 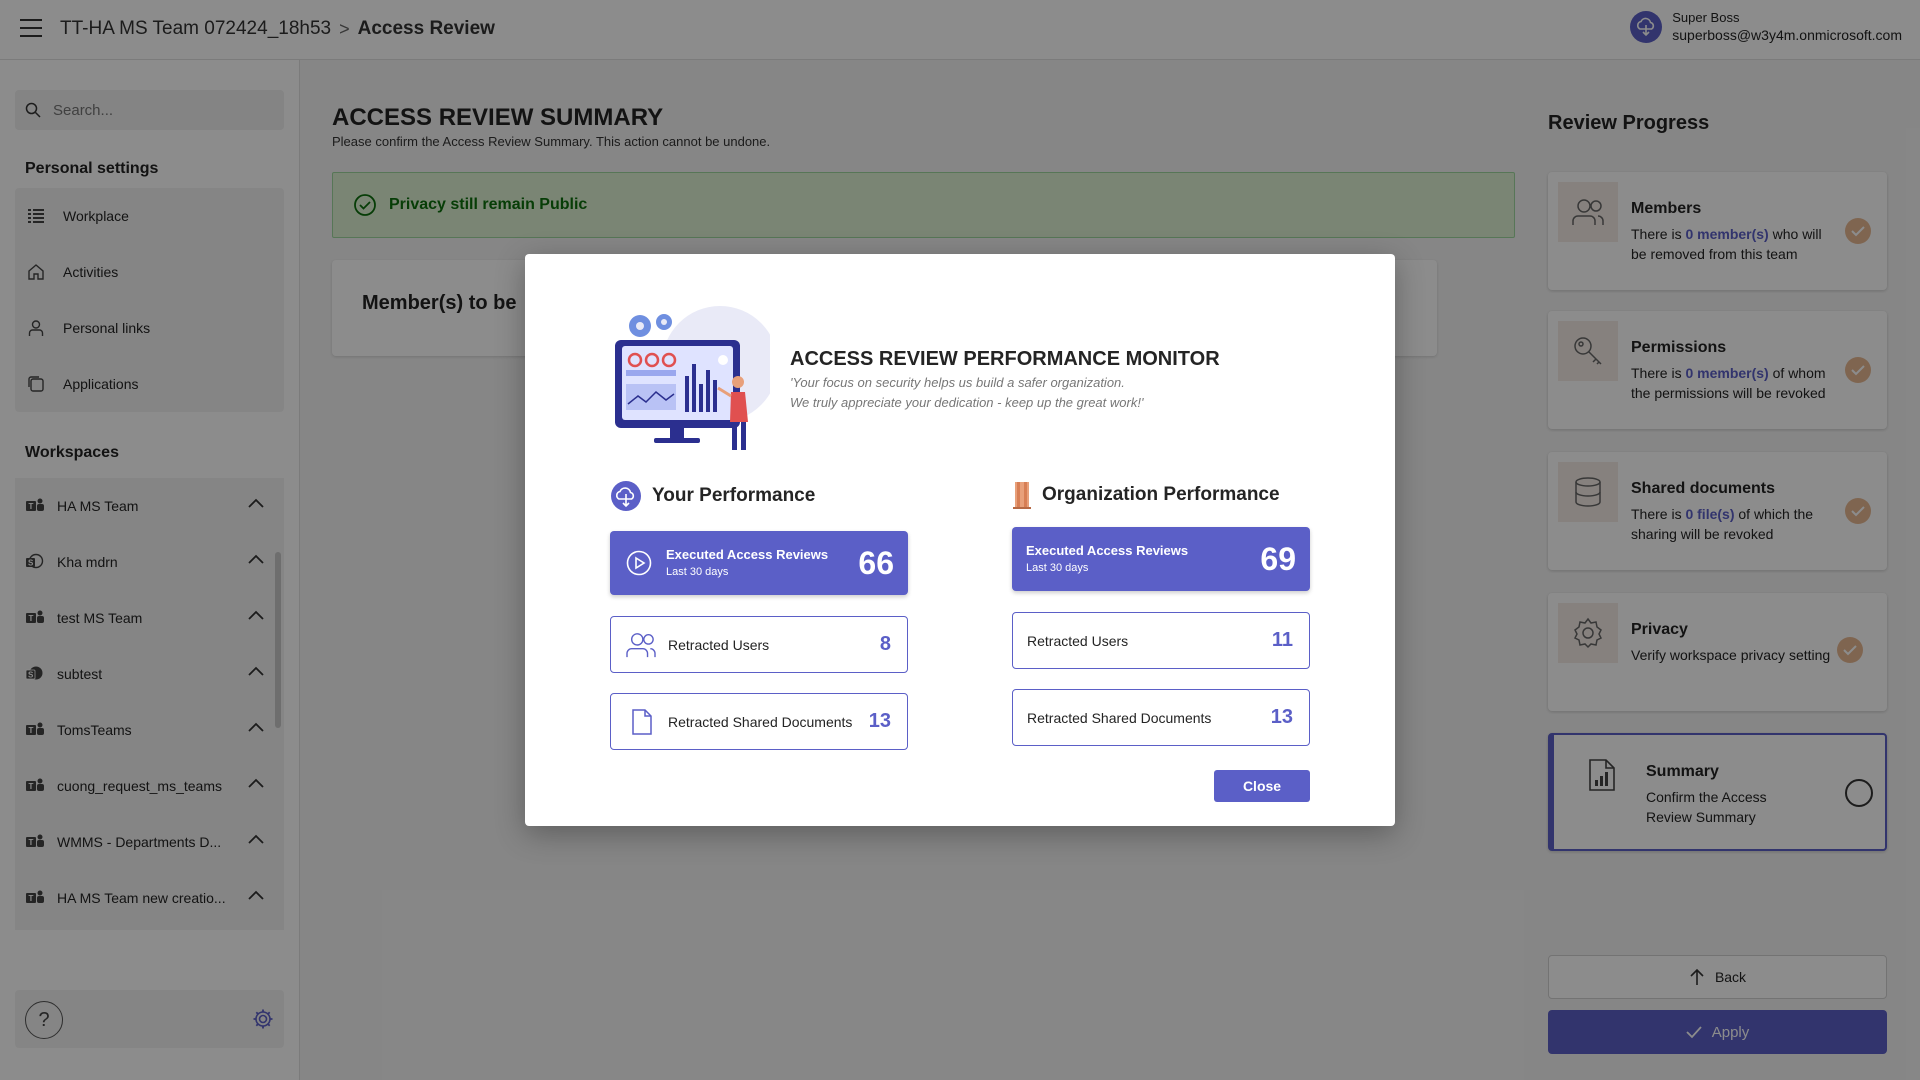 I want to click on org-performance-heading: Organization Performance, so click(x=1146, y=495).